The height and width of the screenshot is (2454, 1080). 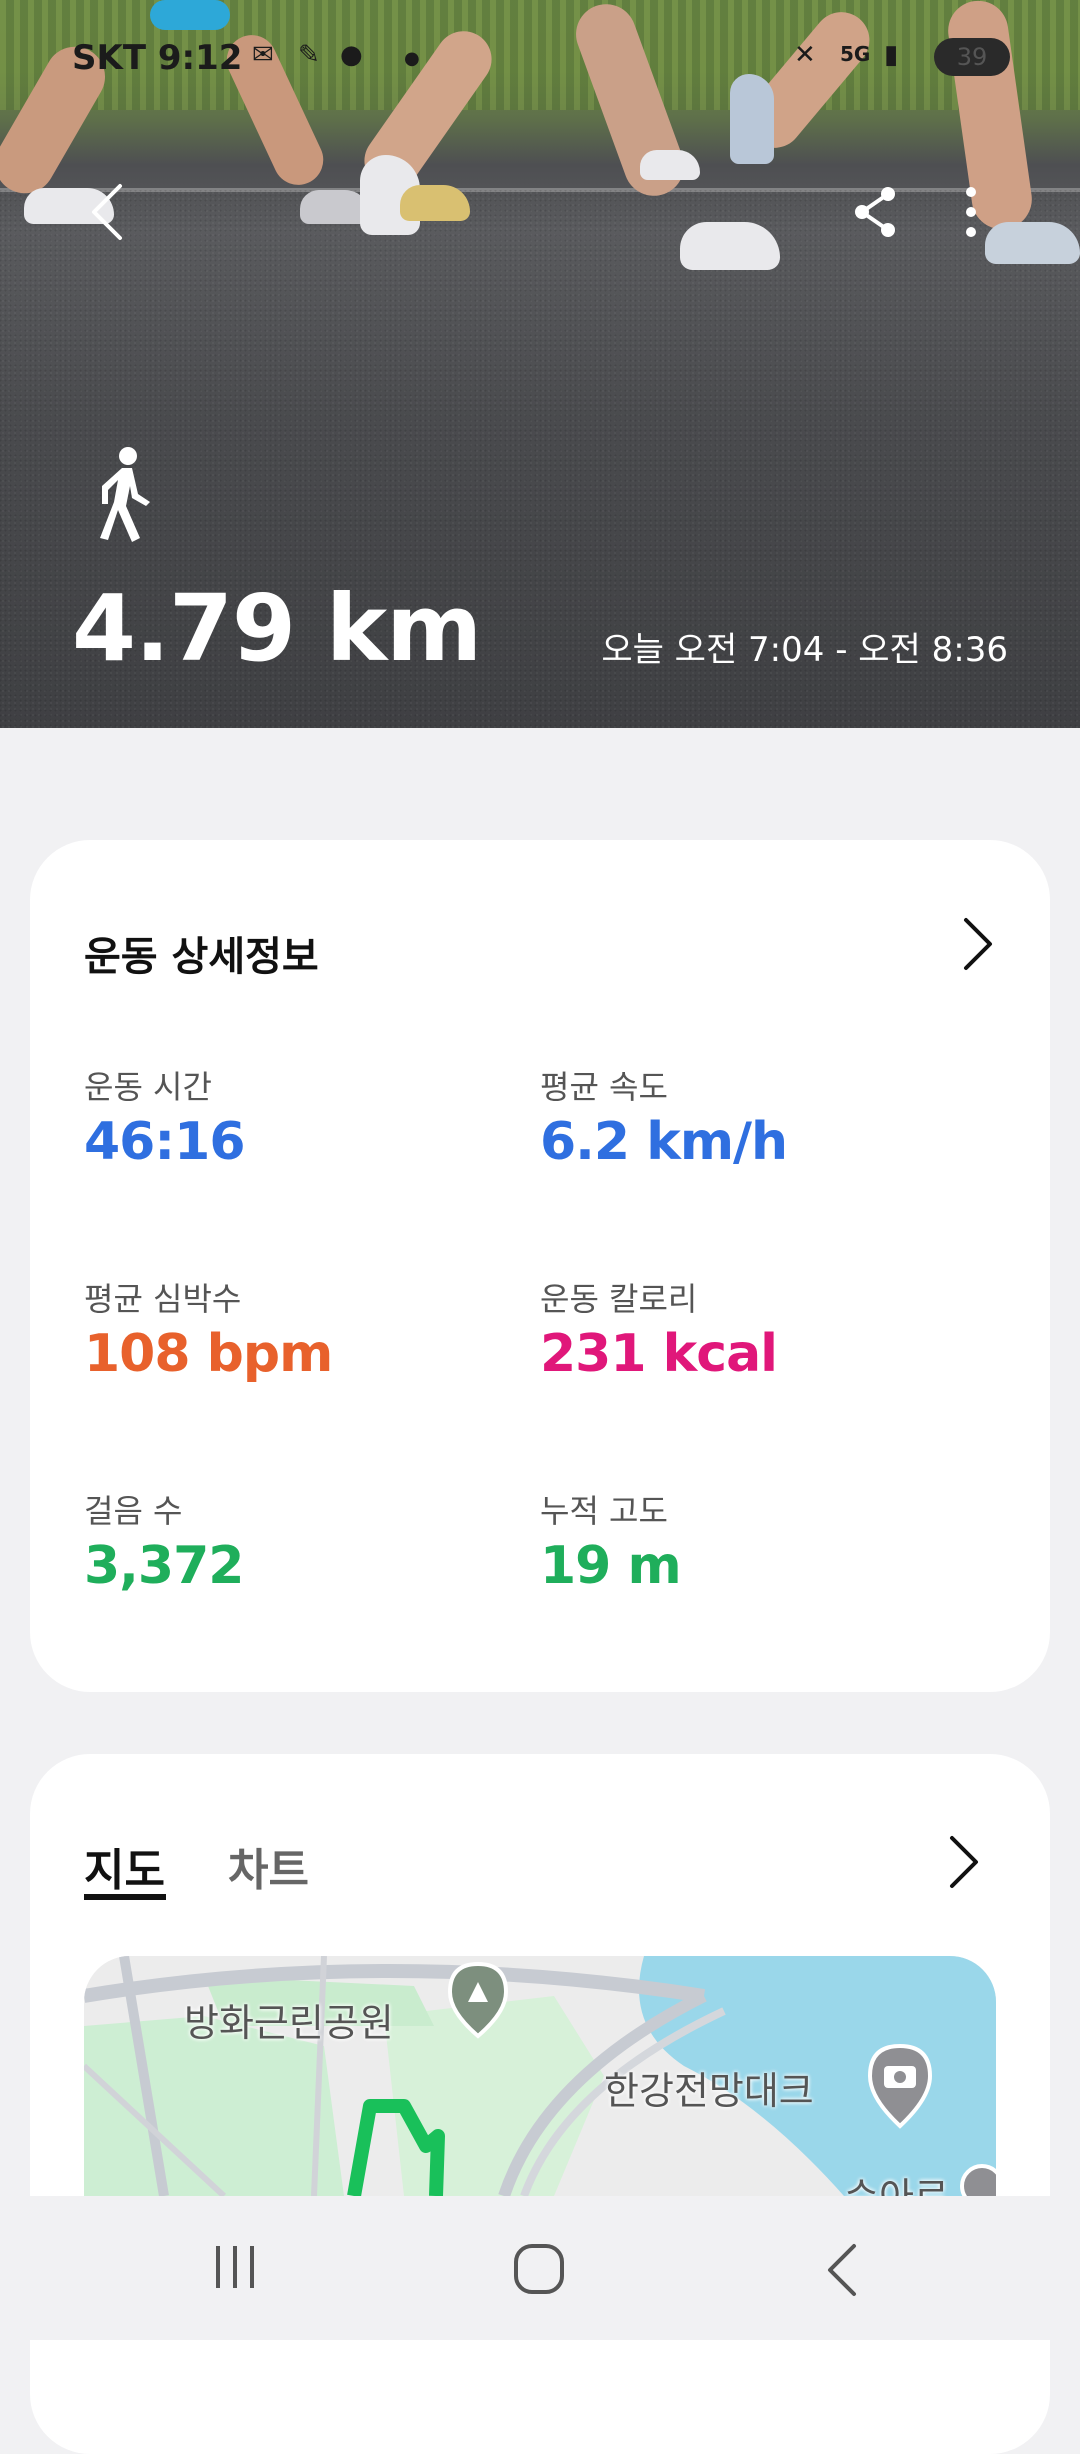 What do you see at coordinates (604, 1511) in the screenshot?
I see `stat-label-elevation: 누적 고도` at bounding box center [604, 1511].